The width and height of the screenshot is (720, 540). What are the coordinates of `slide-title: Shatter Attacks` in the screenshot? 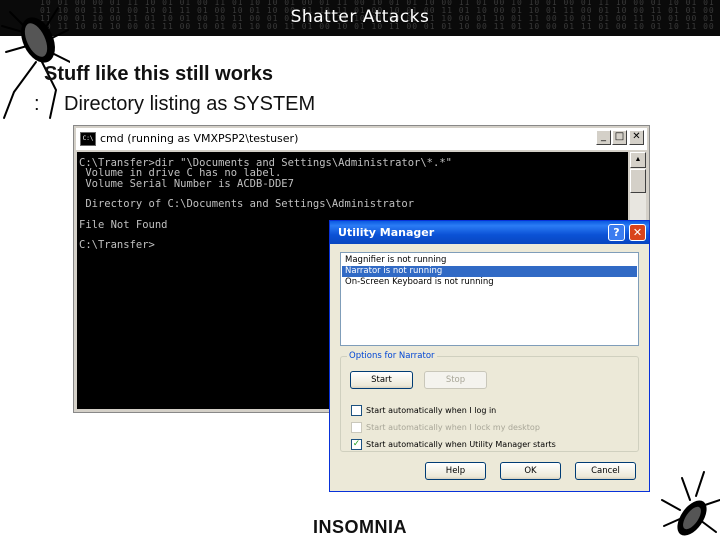 It's located at (360, 17).